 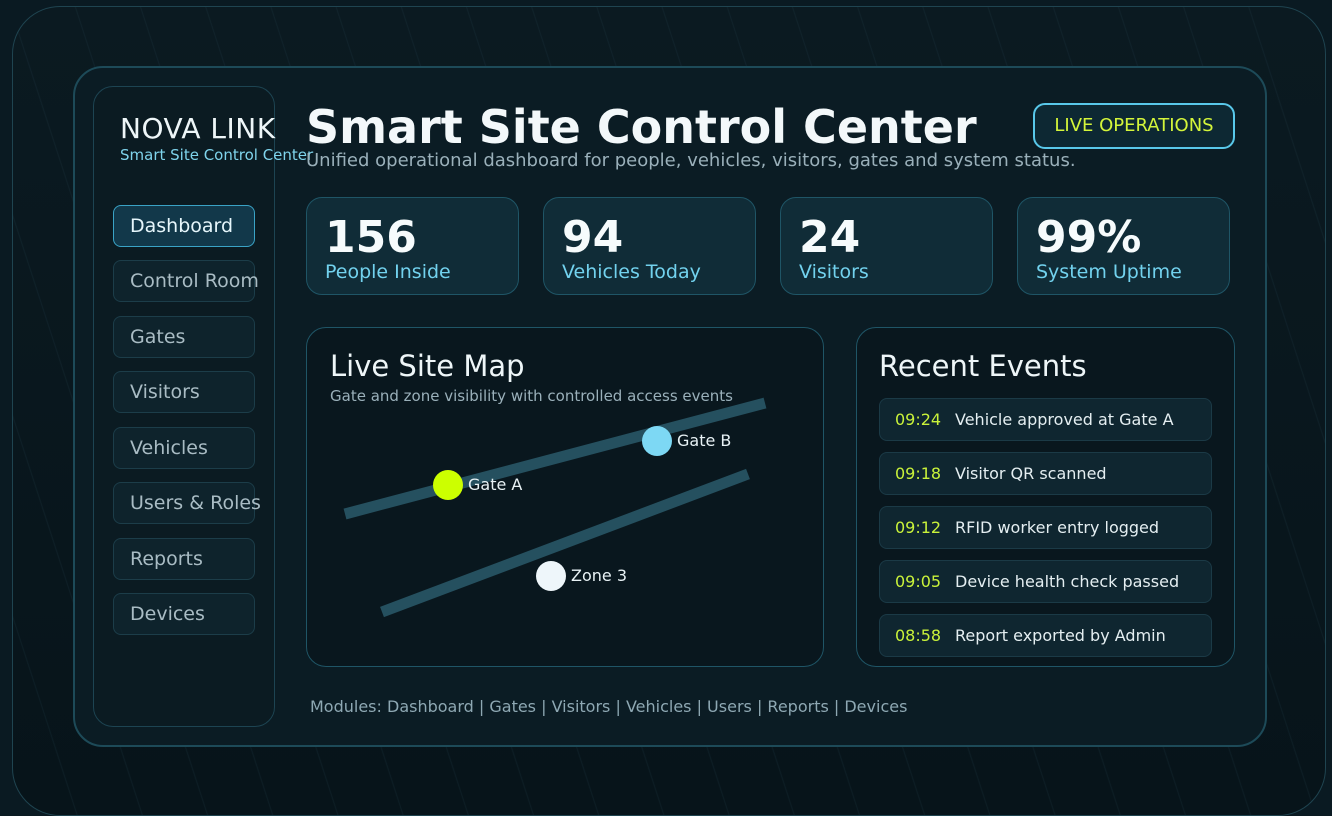 I want to click on stat-card-uptime: 99% System Uptime, so click(x=1123, y=246).